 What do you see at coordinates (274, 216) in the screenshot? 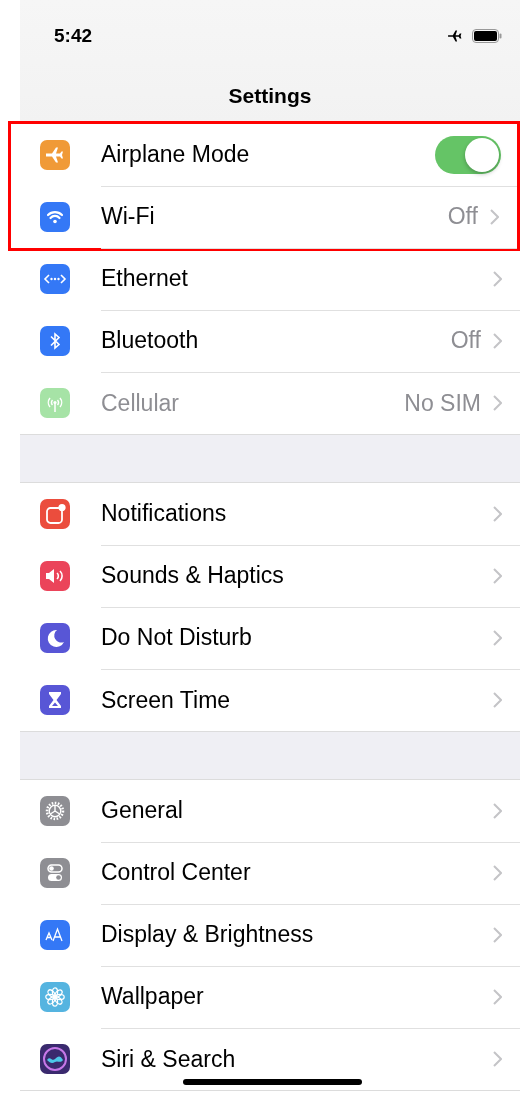
I see `settings-item-label: Wi-Fi` at bounding box center [274, 216].